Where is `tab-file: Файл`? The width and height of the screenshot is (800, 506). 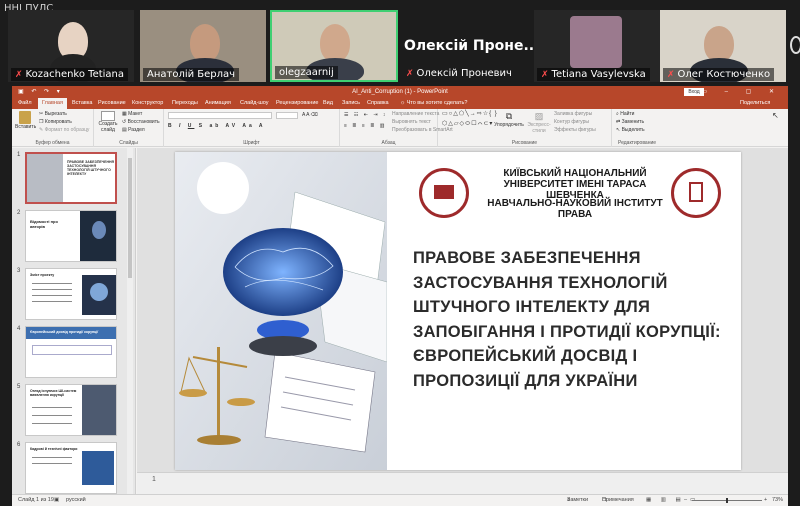
tab-file: Файл is located at coordinates (25, 103).